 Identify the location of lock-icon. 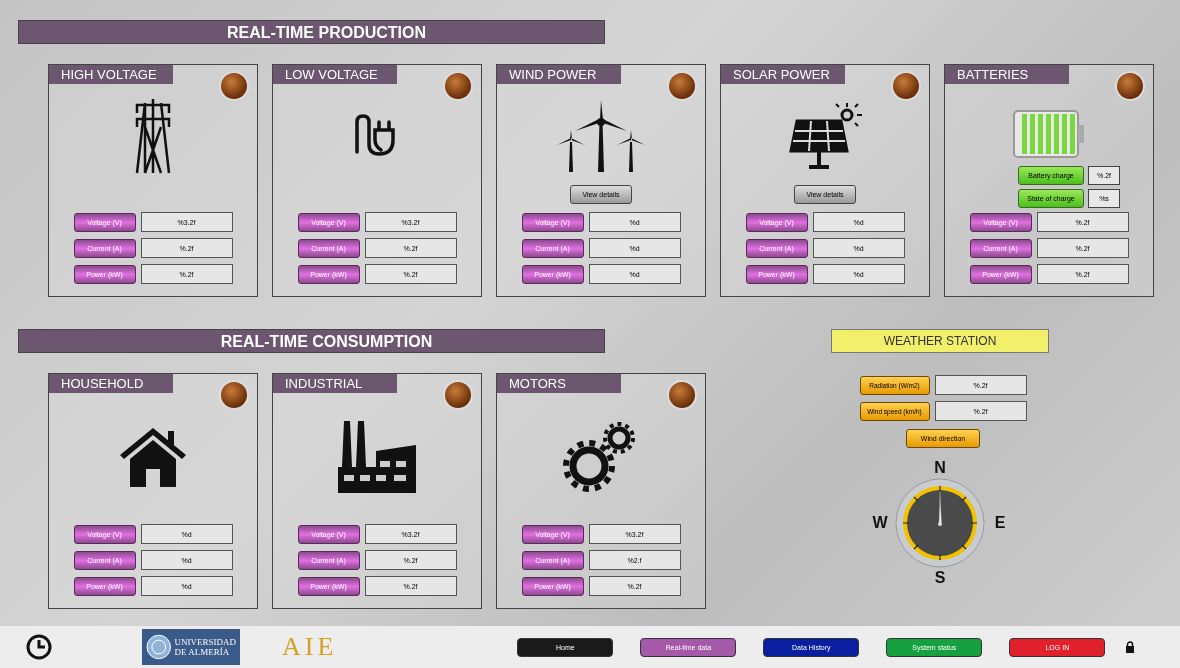
(1130, 647).